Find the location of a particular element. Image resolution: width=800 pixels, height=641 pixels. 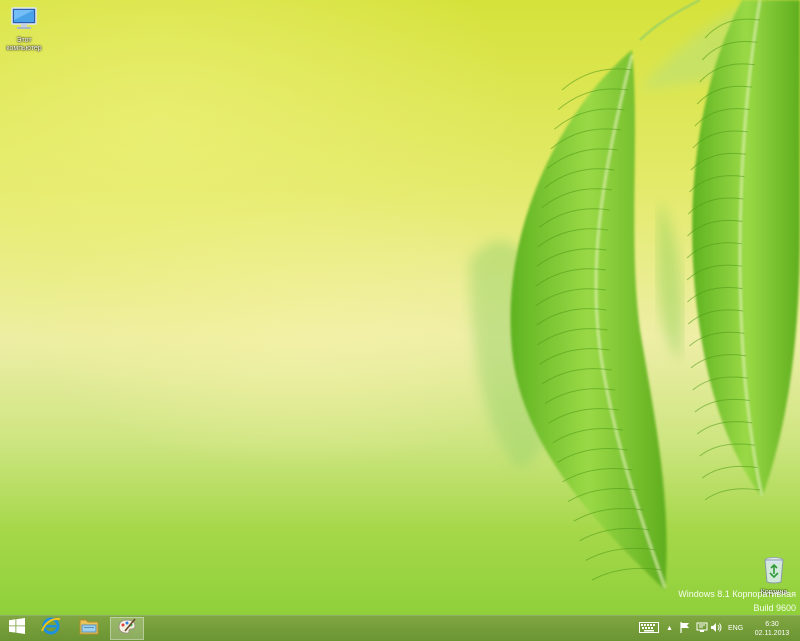

clock-button: 6:30 02.11.2013 is located at coordinates (772, 628).